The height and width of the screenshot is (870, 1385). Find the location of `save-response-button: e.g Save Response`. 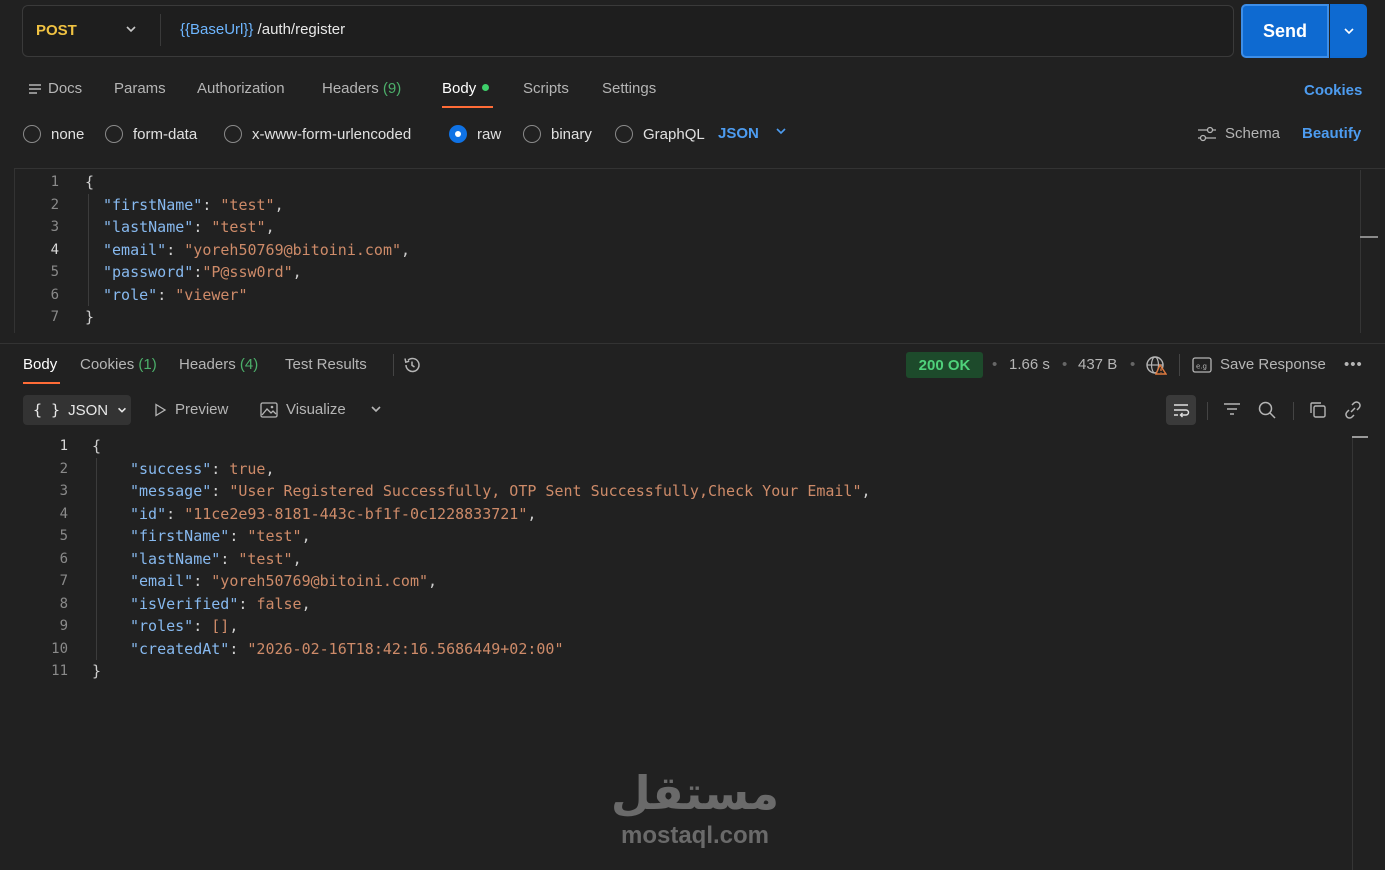

save-response-button: e.g Save Response is located at coordinates (1259, 364).